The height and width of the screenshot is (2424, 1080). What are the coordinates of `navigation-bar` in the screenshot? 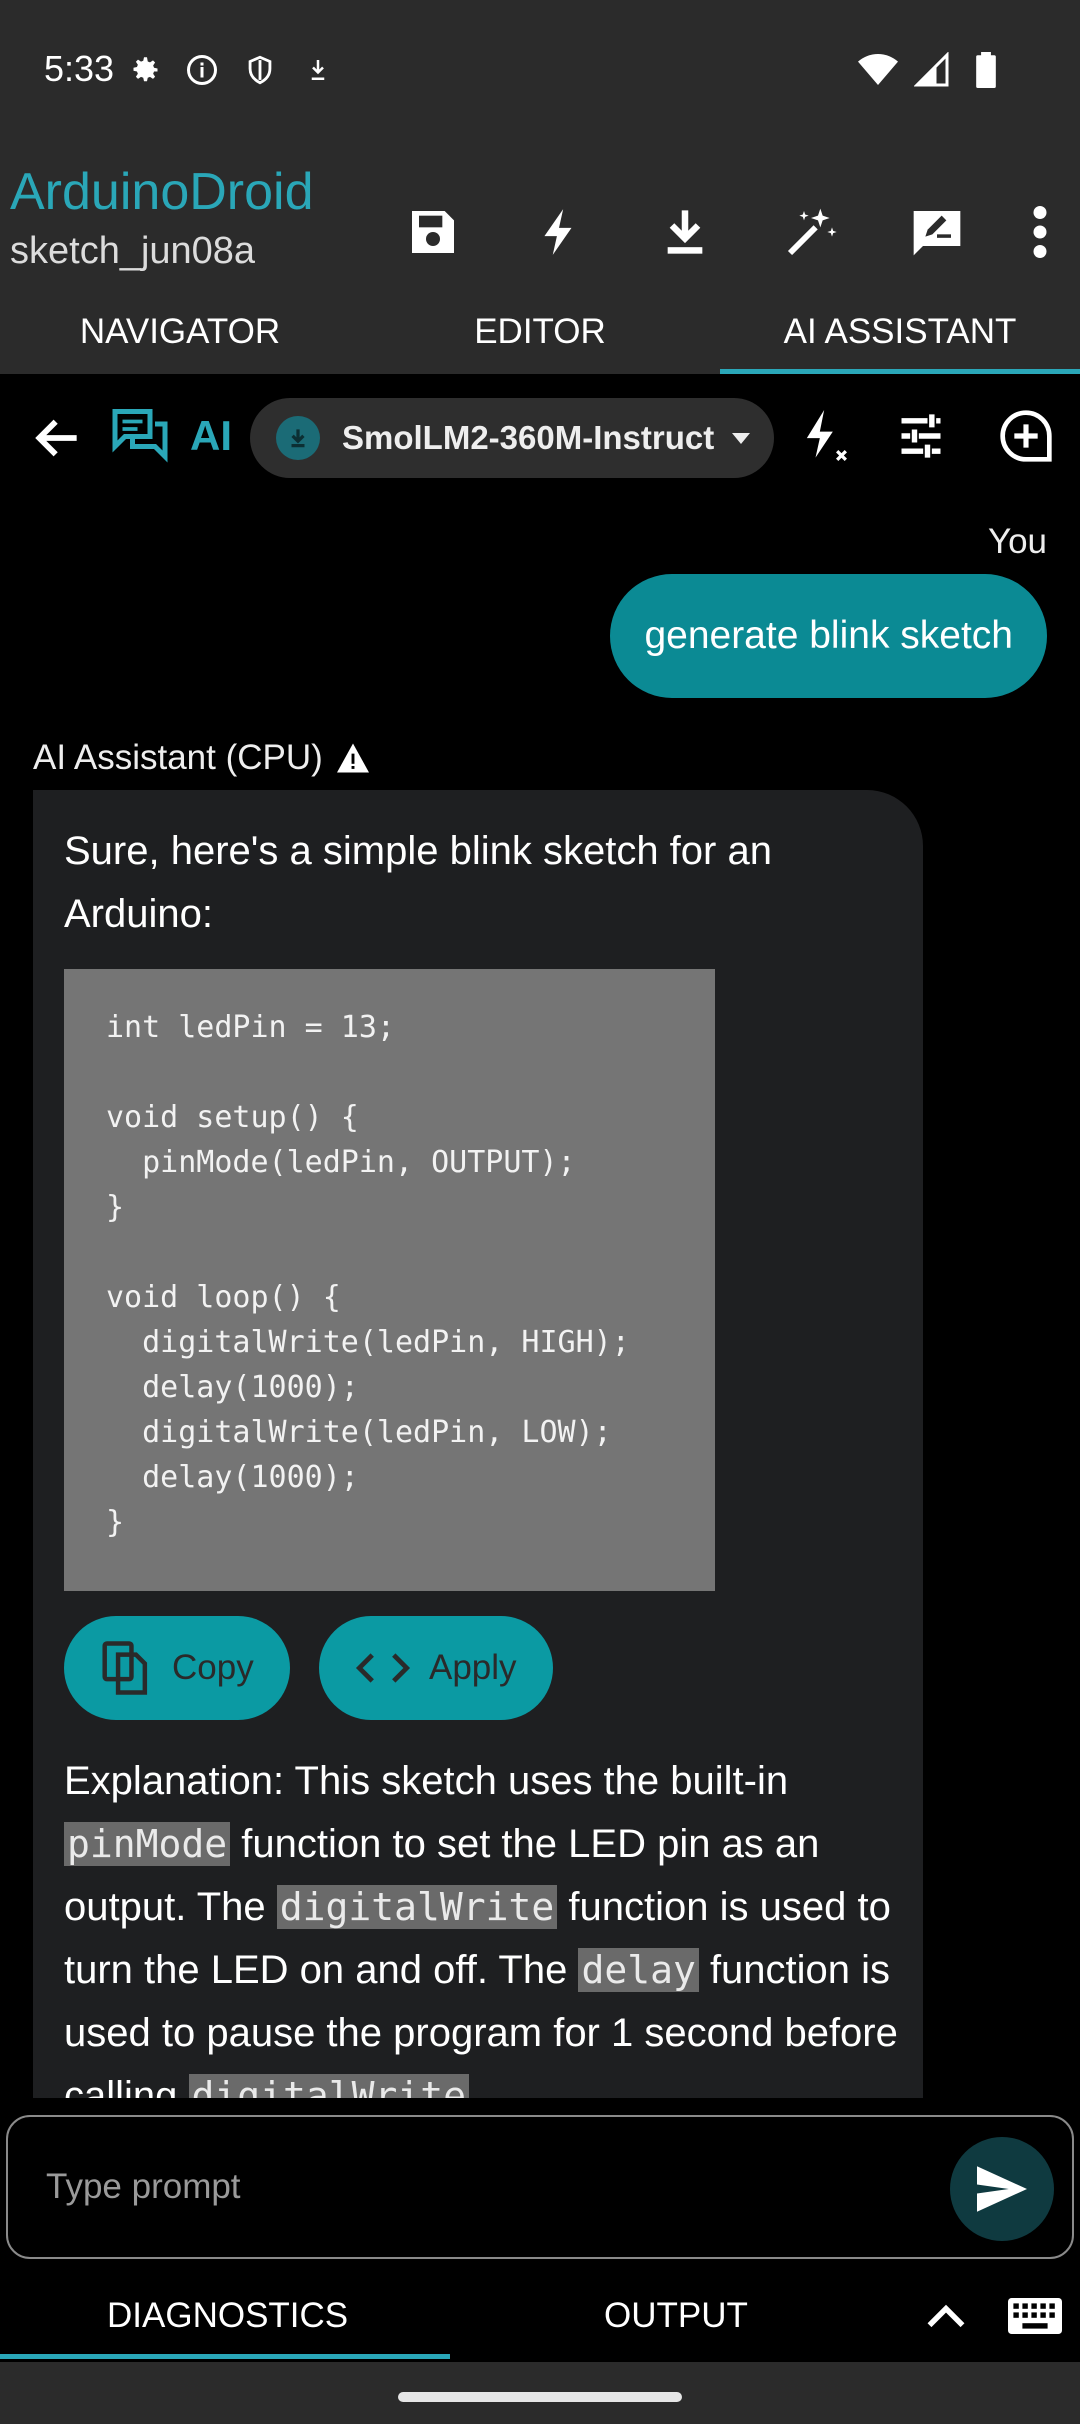 It's located at (540, 2393).